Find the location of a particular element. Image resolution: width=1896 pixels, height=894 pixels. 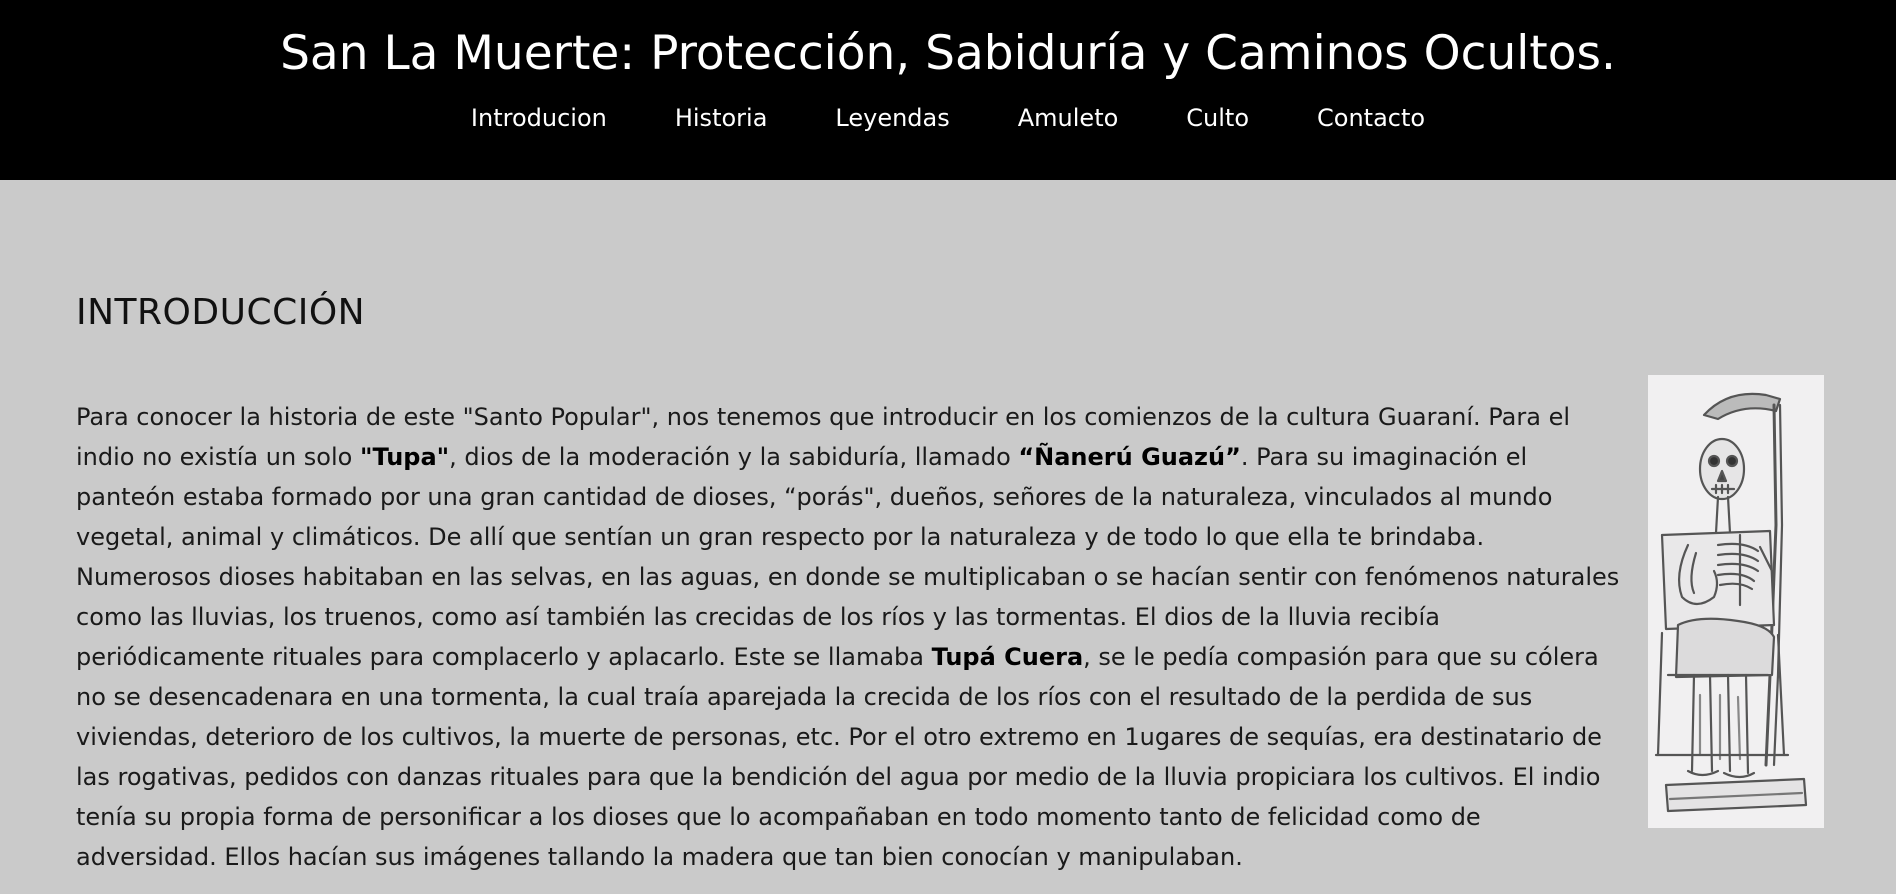

intro-bold-naneru-guazu: “Ñanerú Guazú” is located at coordinates (1129, 457).